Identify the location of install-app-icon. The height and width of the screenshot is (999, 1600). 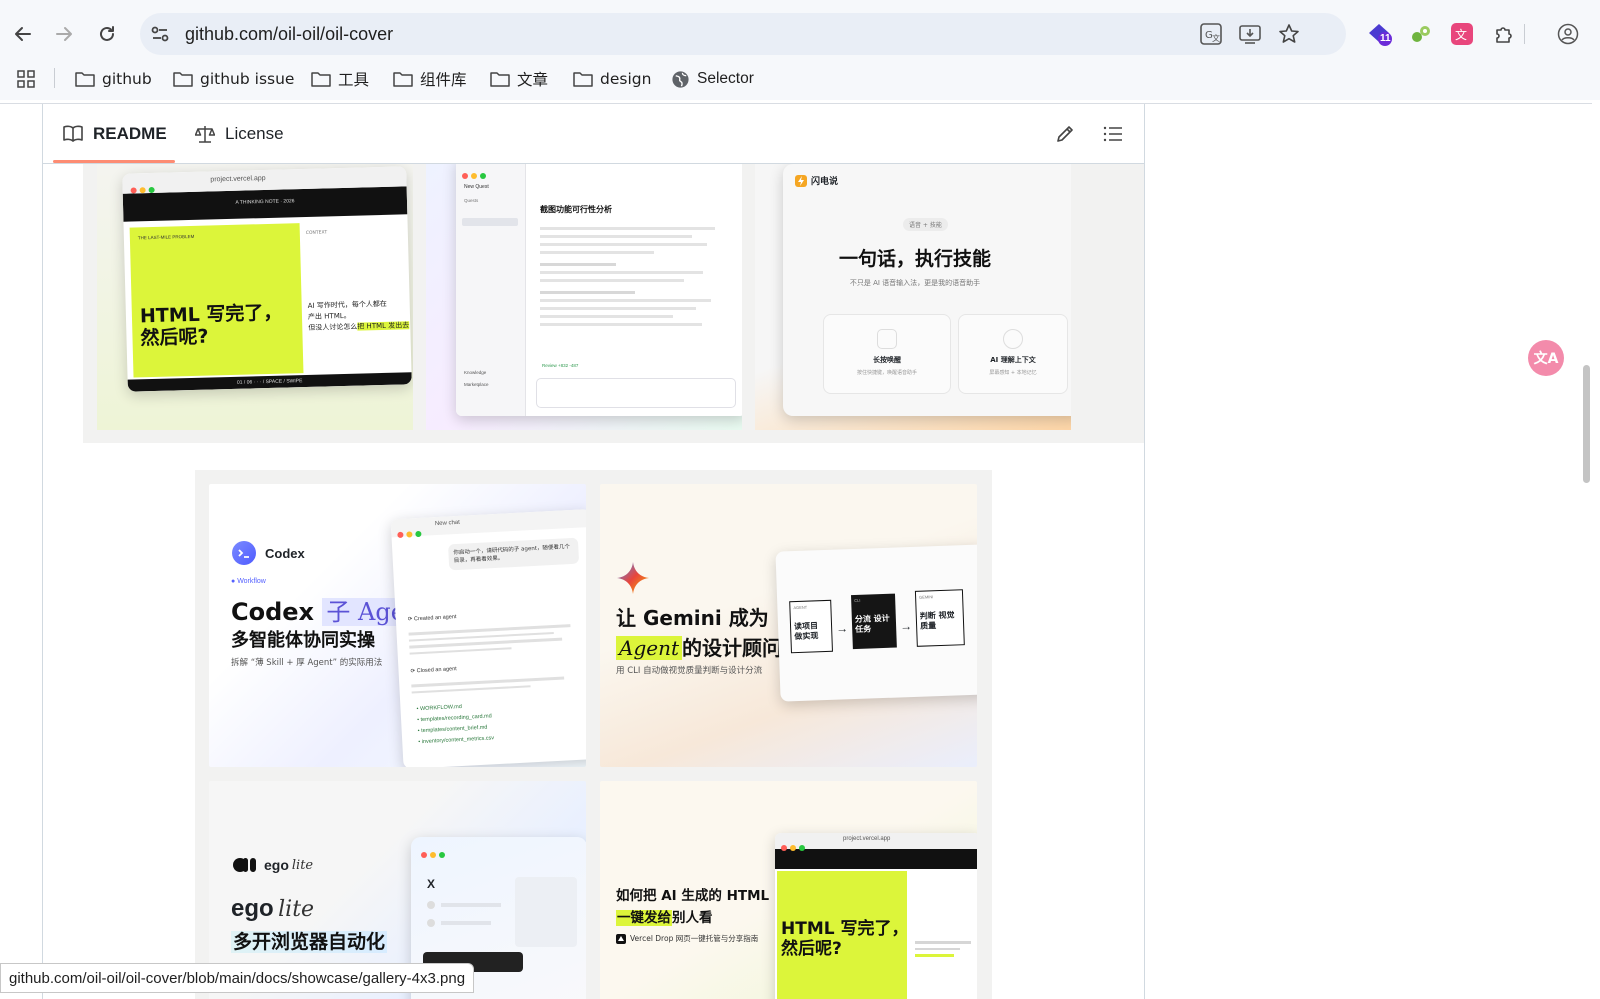
(1250, 34).